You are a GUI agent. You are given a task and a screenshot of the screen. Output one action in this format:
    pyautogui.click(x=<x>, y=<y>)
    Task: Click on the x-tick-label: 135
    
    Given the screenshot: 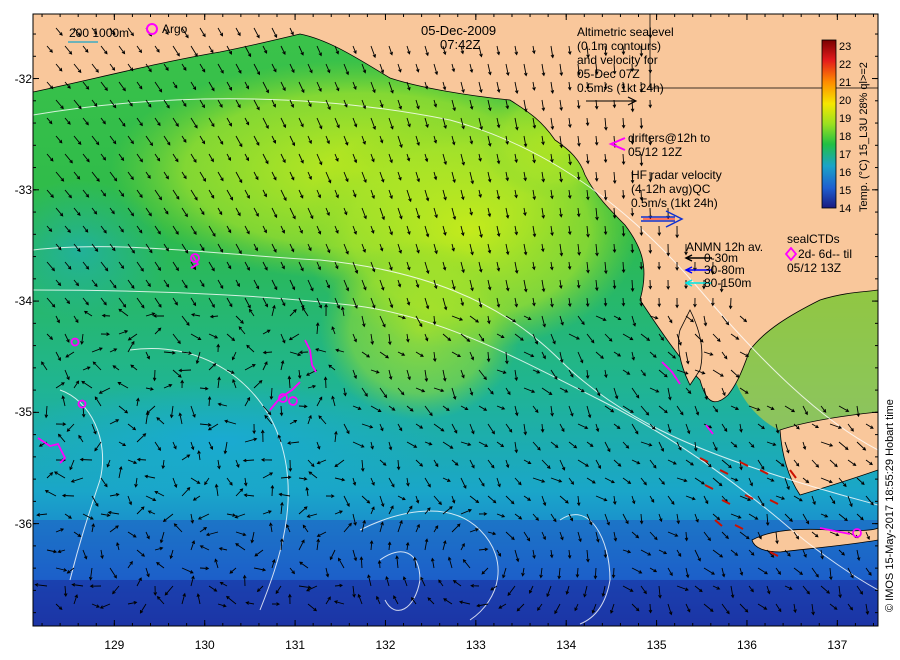 What is the action you would take?
    pyautogui.click(x=656, y=645)
    